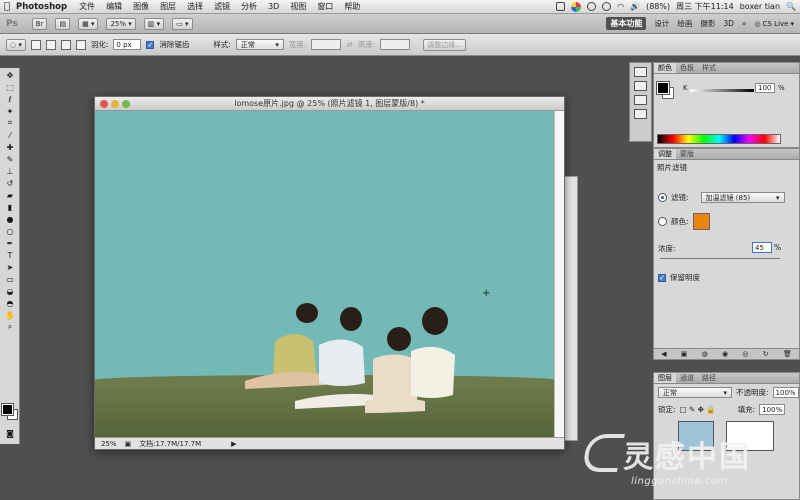 The image size is (800, 500). Describe the element at coordinates (661, 23) in the screenshot. I see `workspace-design: 设计` at that location.